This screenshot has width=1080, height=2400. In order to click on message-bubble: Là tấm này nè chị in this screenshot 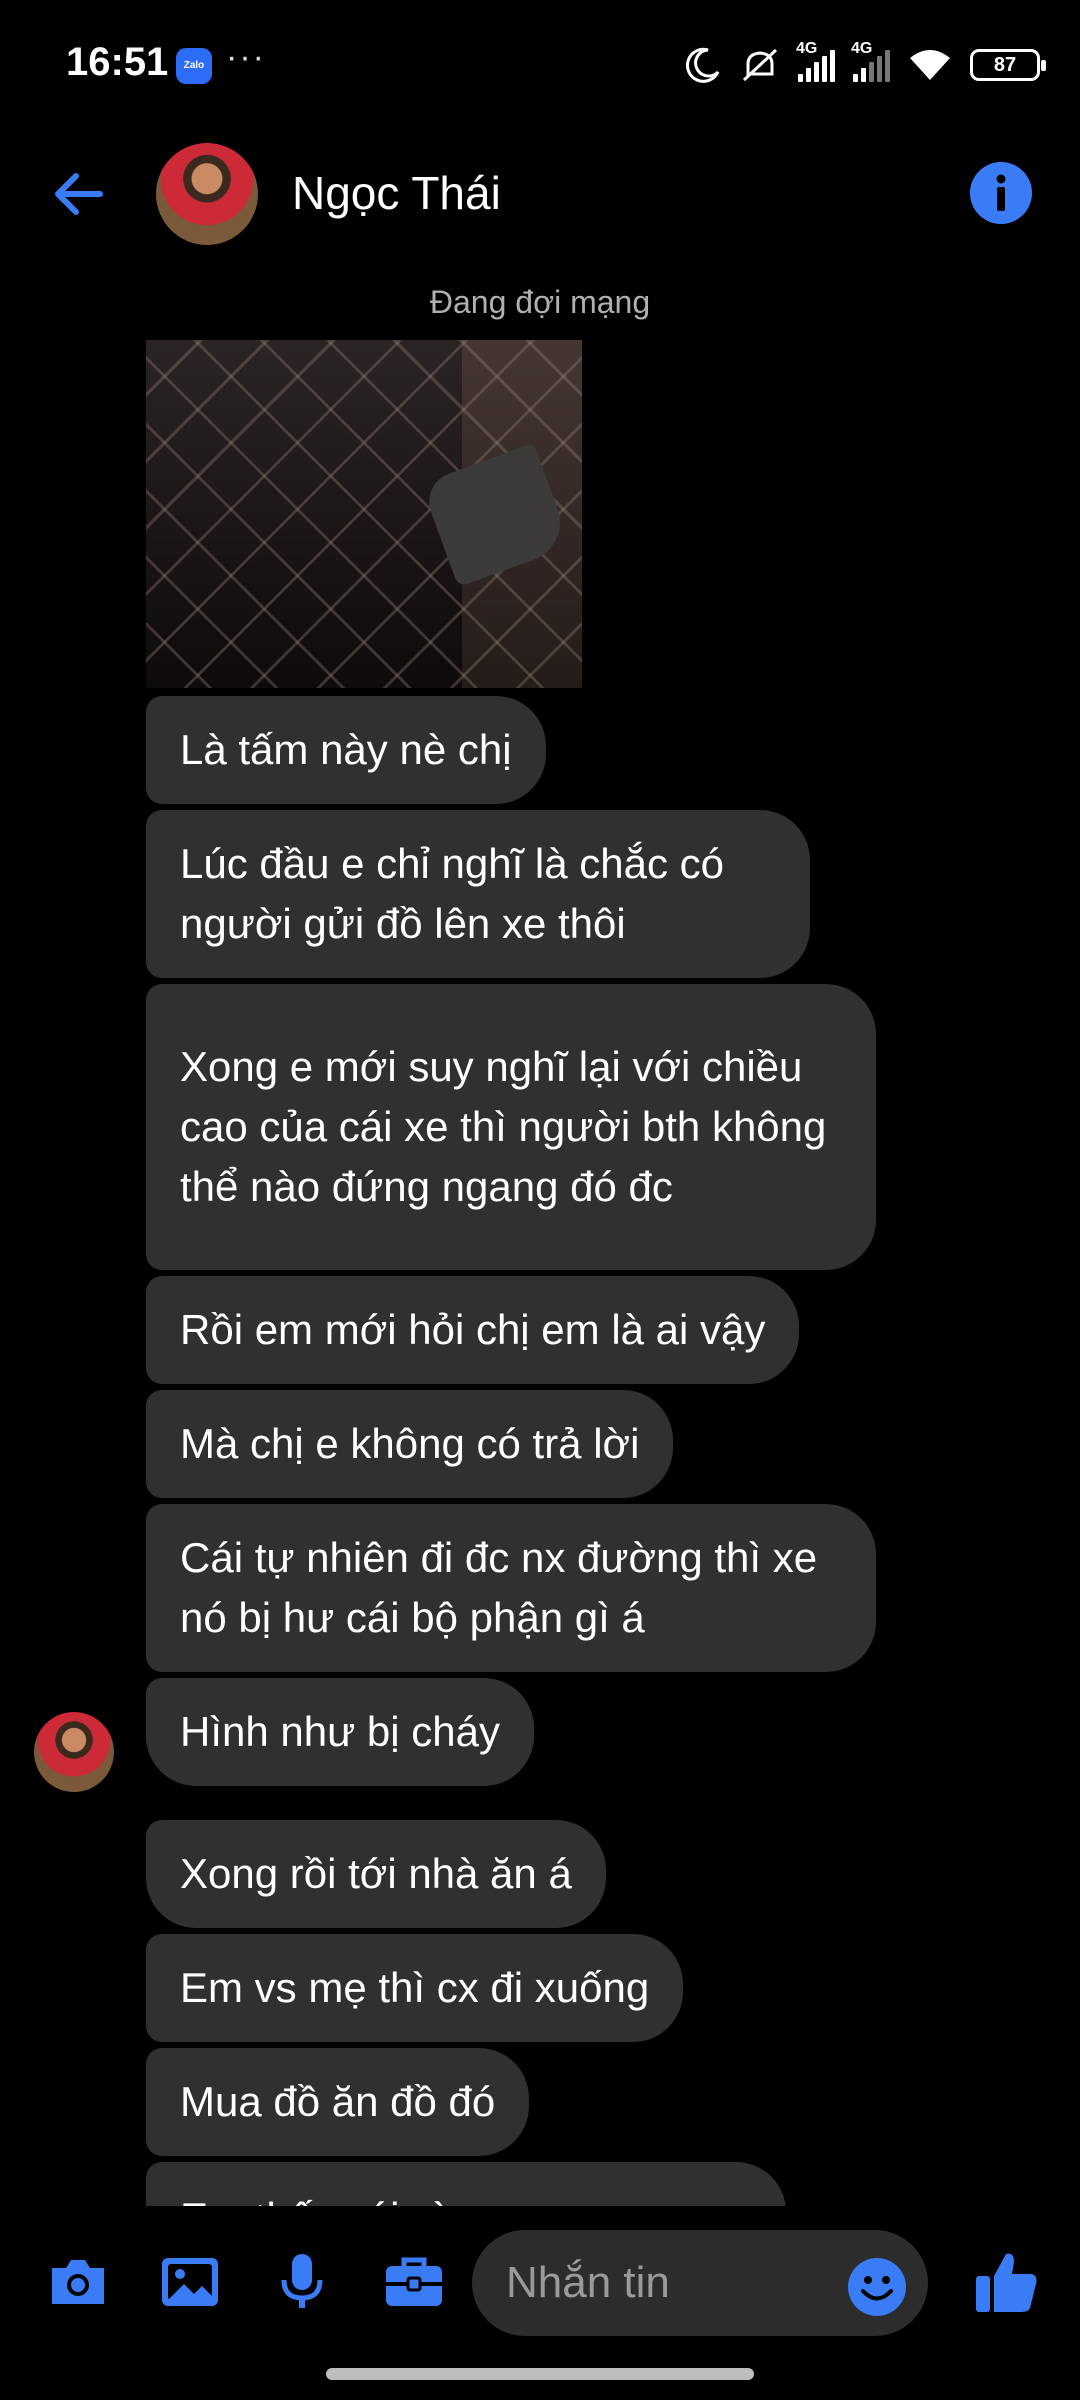, I will do `click(346, 750)`.